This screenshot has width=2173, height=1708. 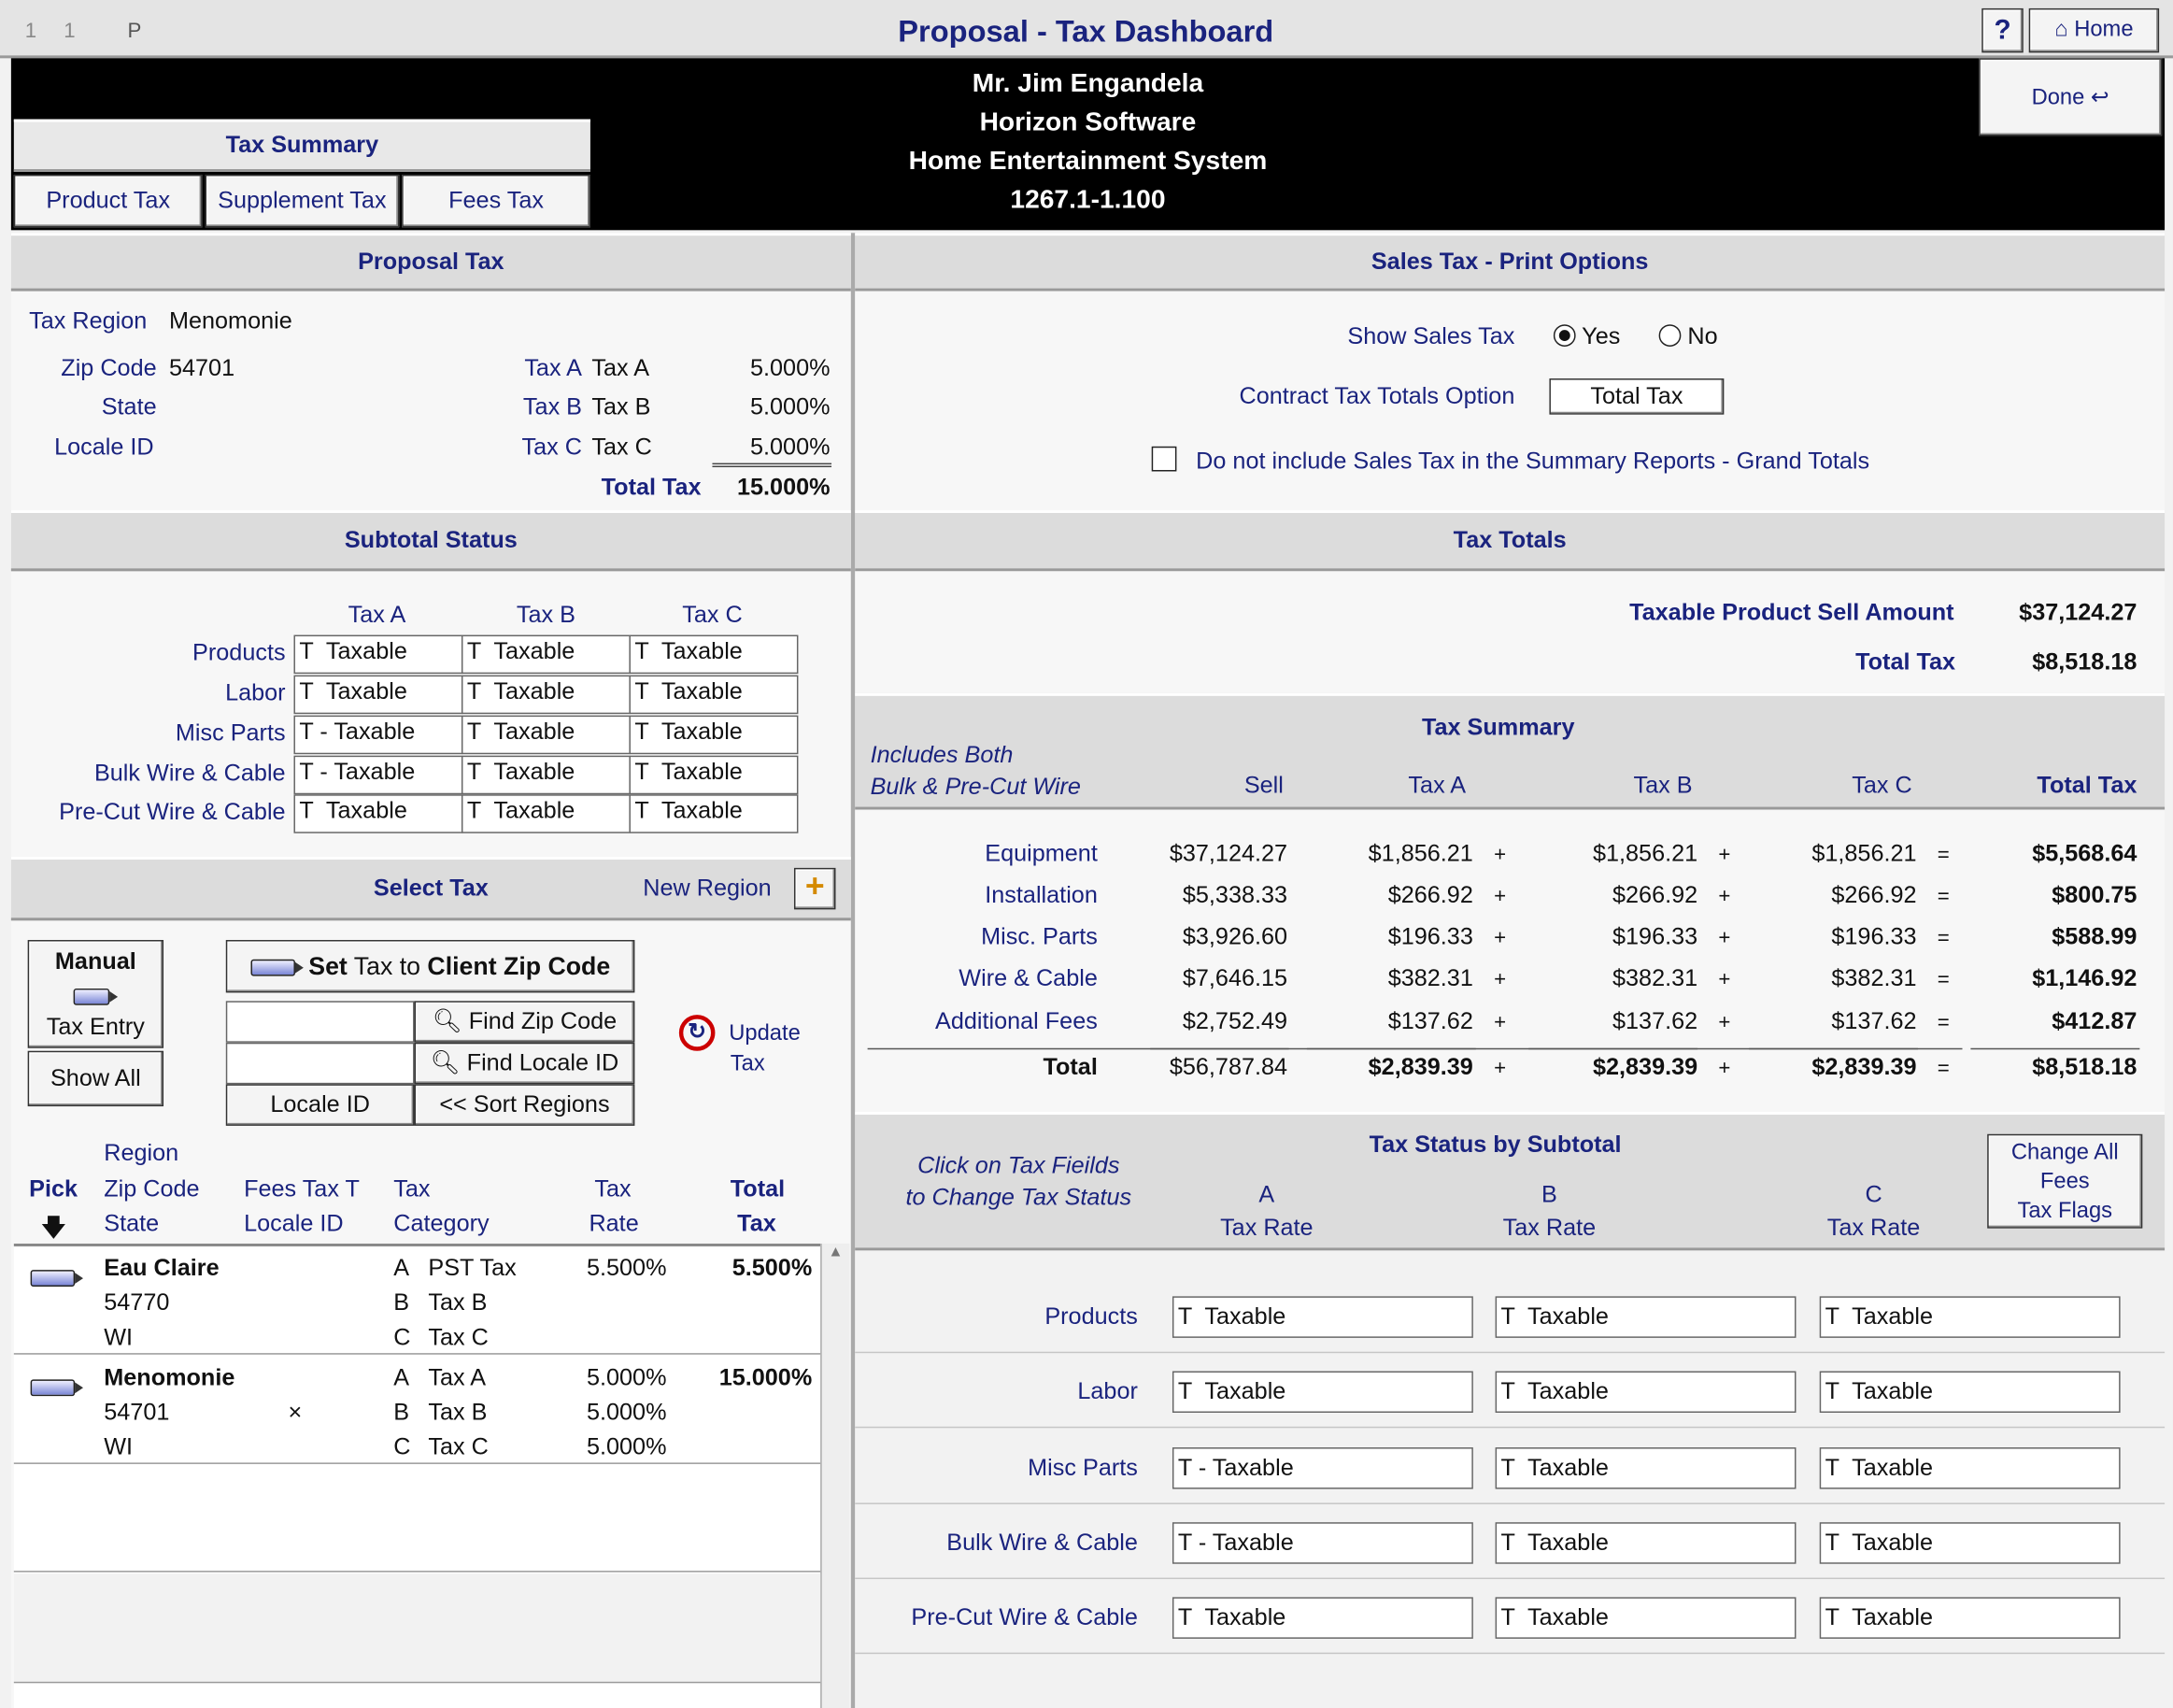 What do you see at coordinates (1549, 1228) in the screenshot?
I see `status-col-b-rate: Tax Rate` at bounding box center [1549, 1228].